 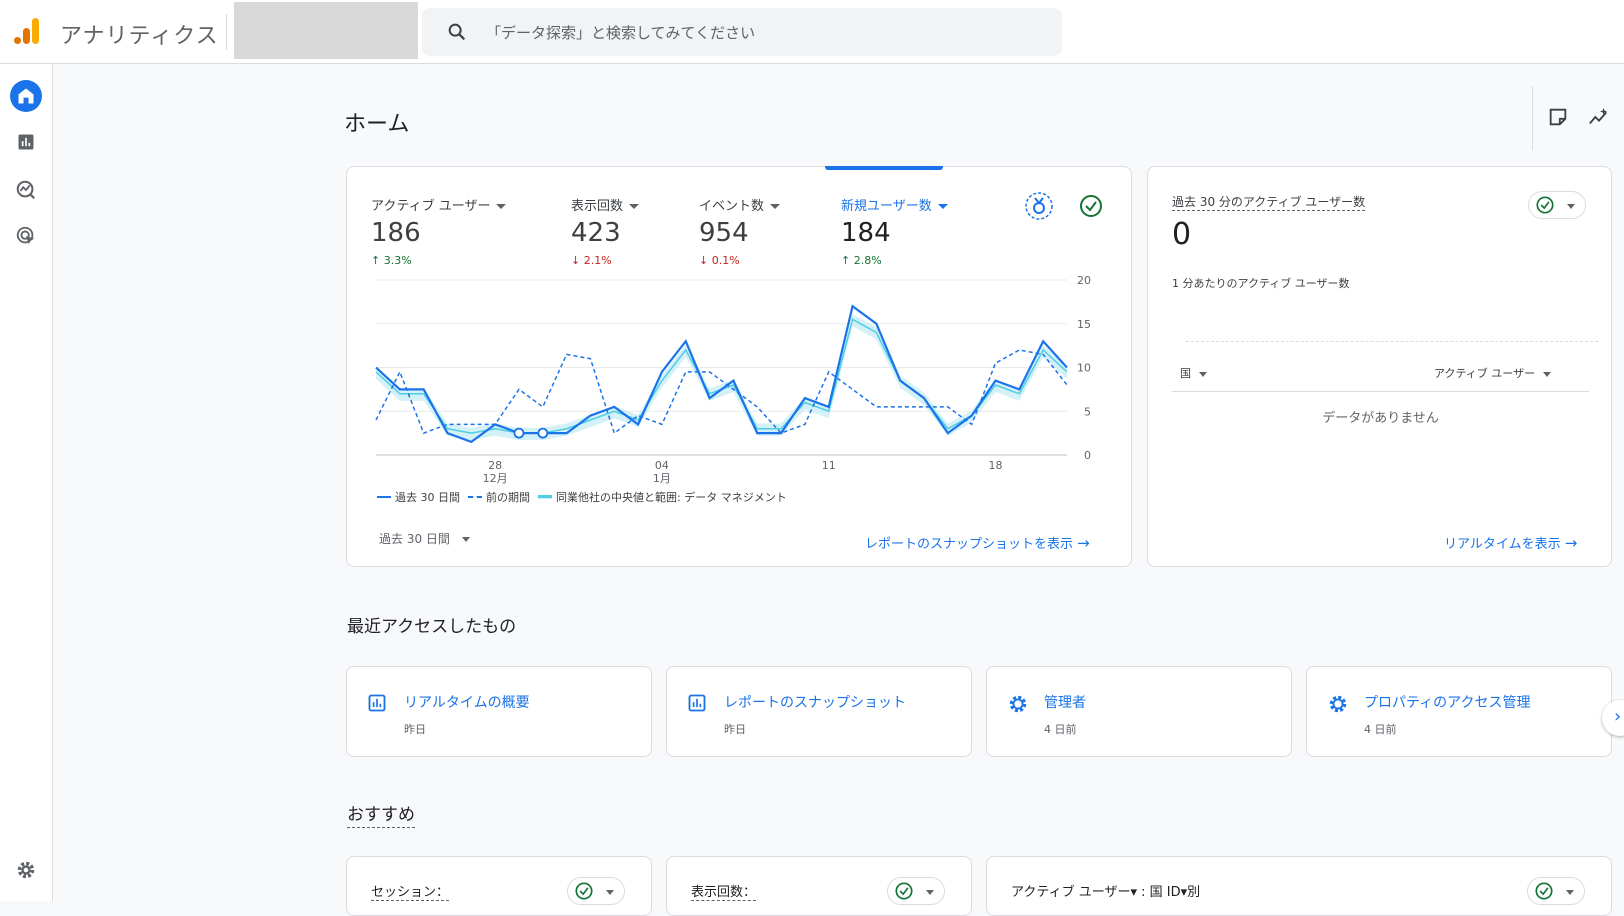 What do you see at coordinates (1380, 391) in the screenshot?
I see `table-divider` at bounding box center [1380, 391].